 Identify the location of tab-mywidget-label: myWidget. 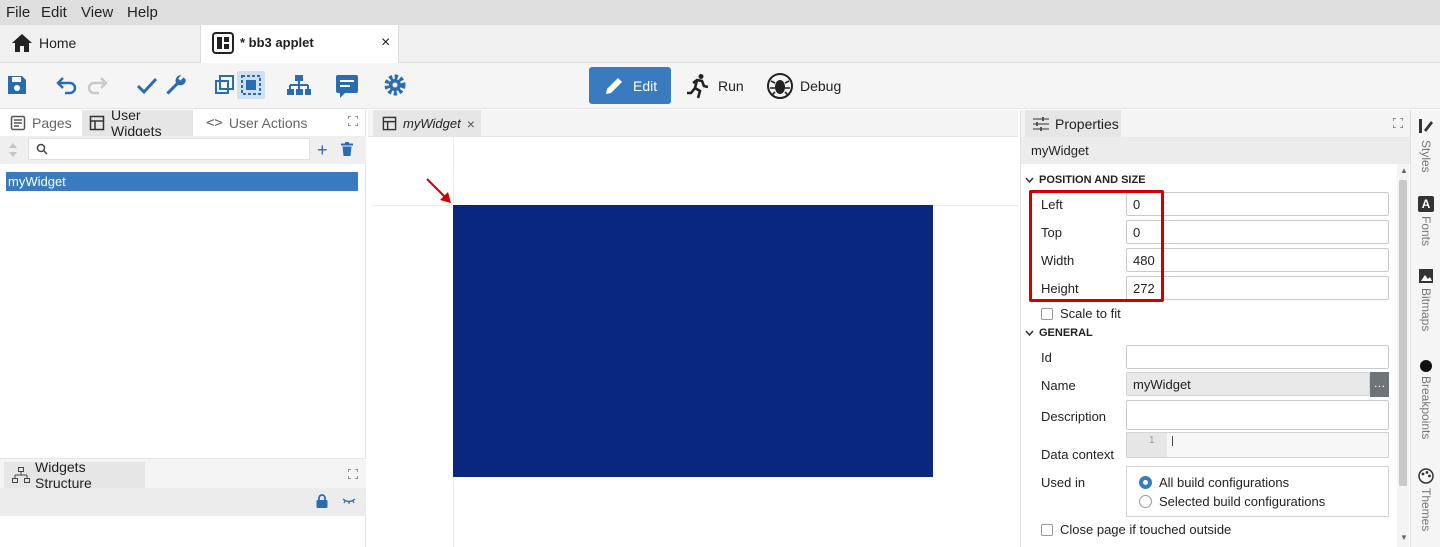
(432, 123).